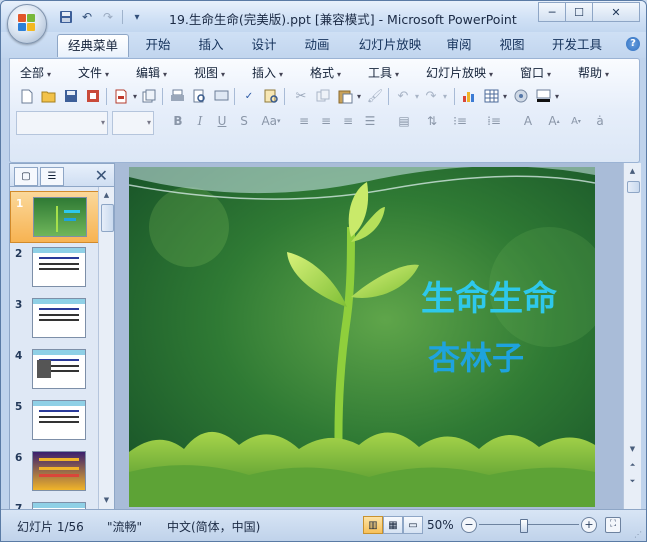 This screenshot has width=647, height=542. What do you see at coordinates (633, 44) in the screenshot?
I see `help-icon: ?` at bounding box center [633, 44].